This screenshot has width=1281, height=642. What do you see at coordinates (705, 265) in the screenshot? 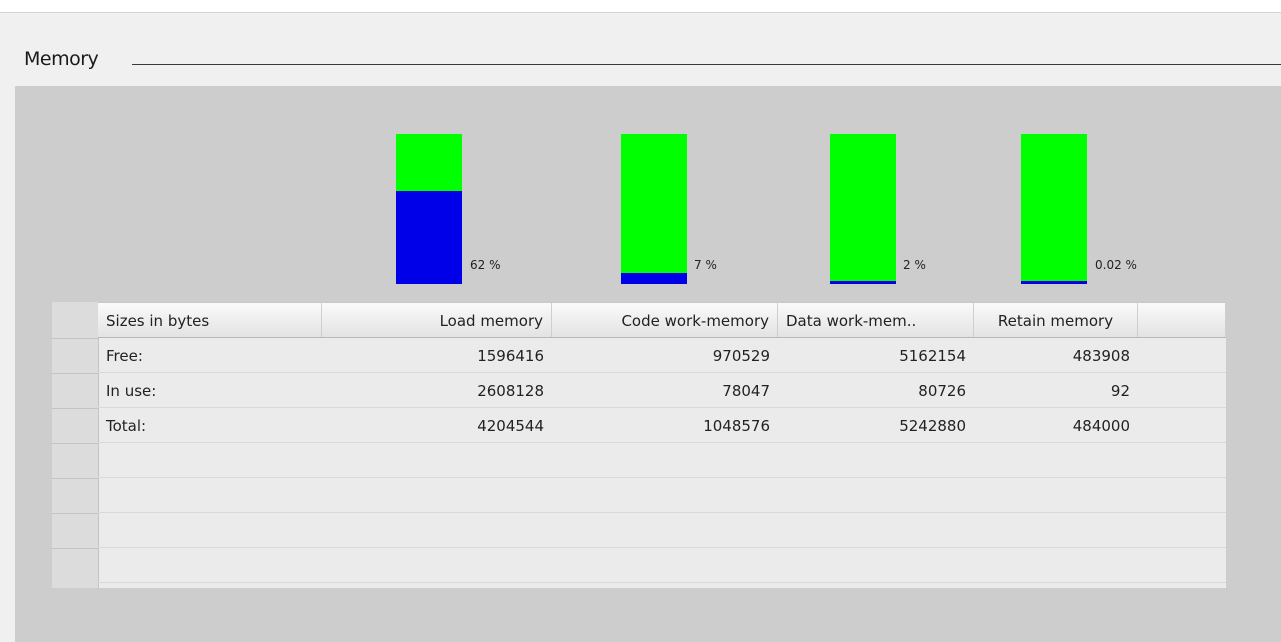
I see `code-work-memory-percent: 7 %` at bounding box center [705, 265].